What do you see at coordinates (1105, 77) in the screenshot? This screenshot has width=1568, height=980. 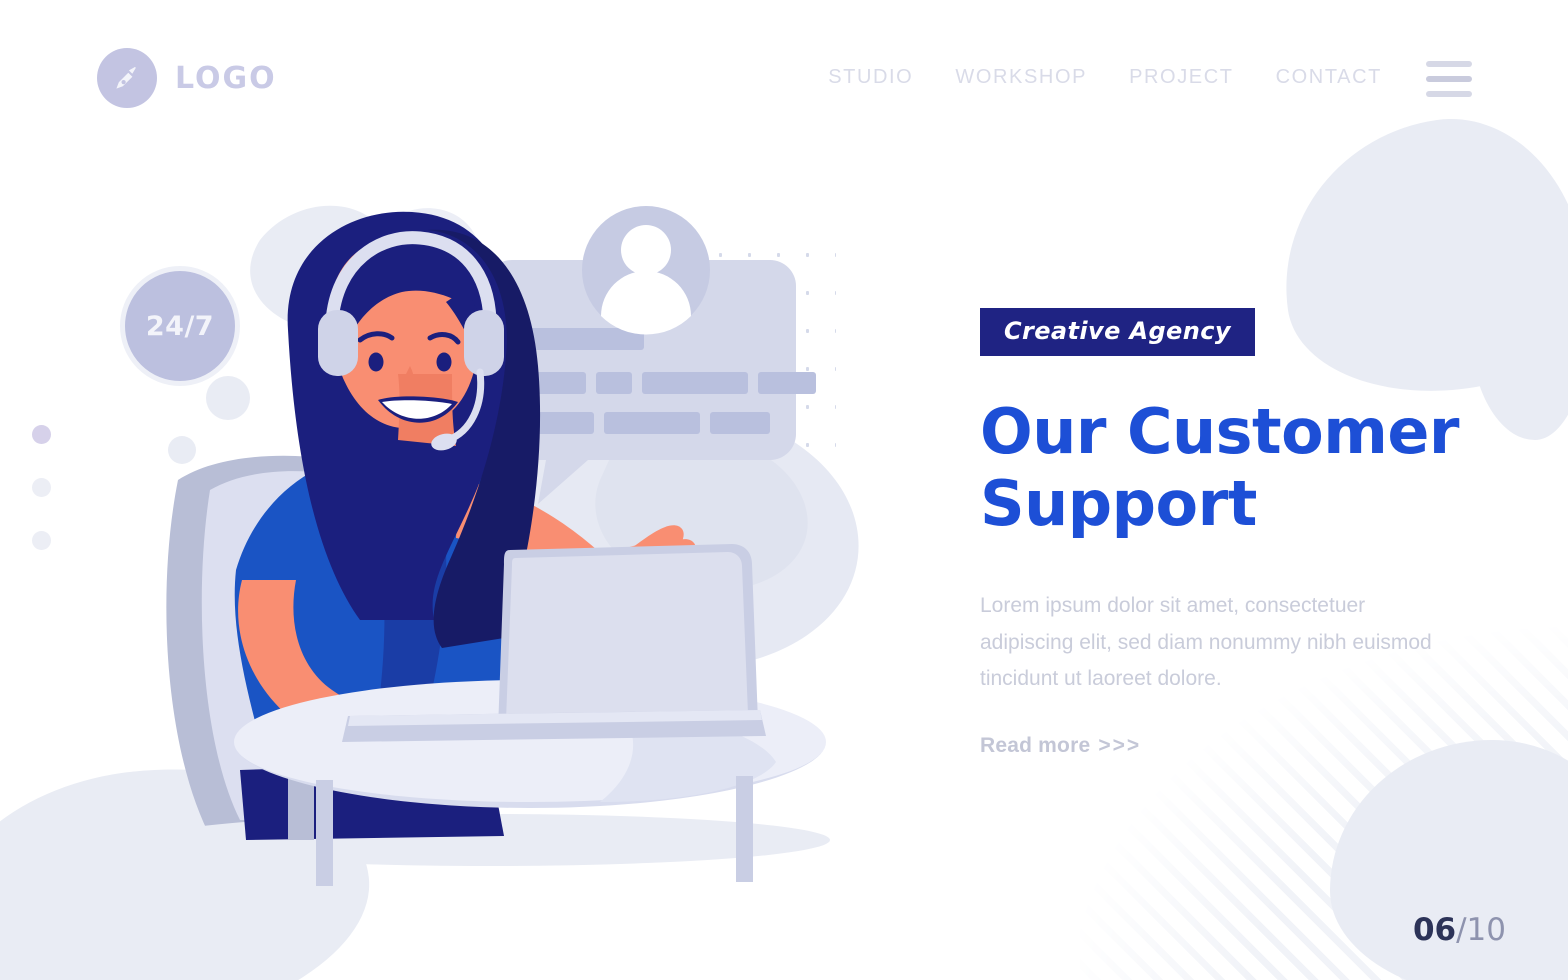 I see `main-nav: STUDIO WORKSHOP PROJECT CONTACT` at bounding box center [1105, 77].